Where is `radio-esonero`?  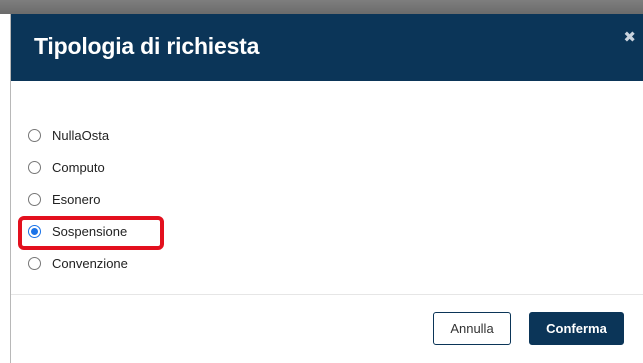
radio-esonero is located at coordinates (34, 199).